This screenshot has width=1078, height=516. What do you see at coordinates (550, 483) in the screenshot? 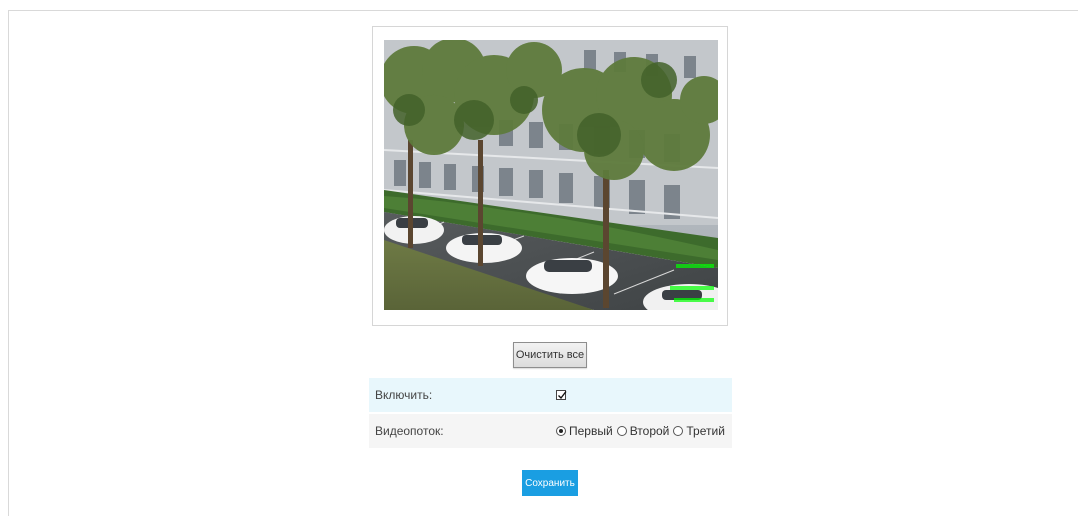
I see `save-button: Сохранить` at bounding box center [550, 483].